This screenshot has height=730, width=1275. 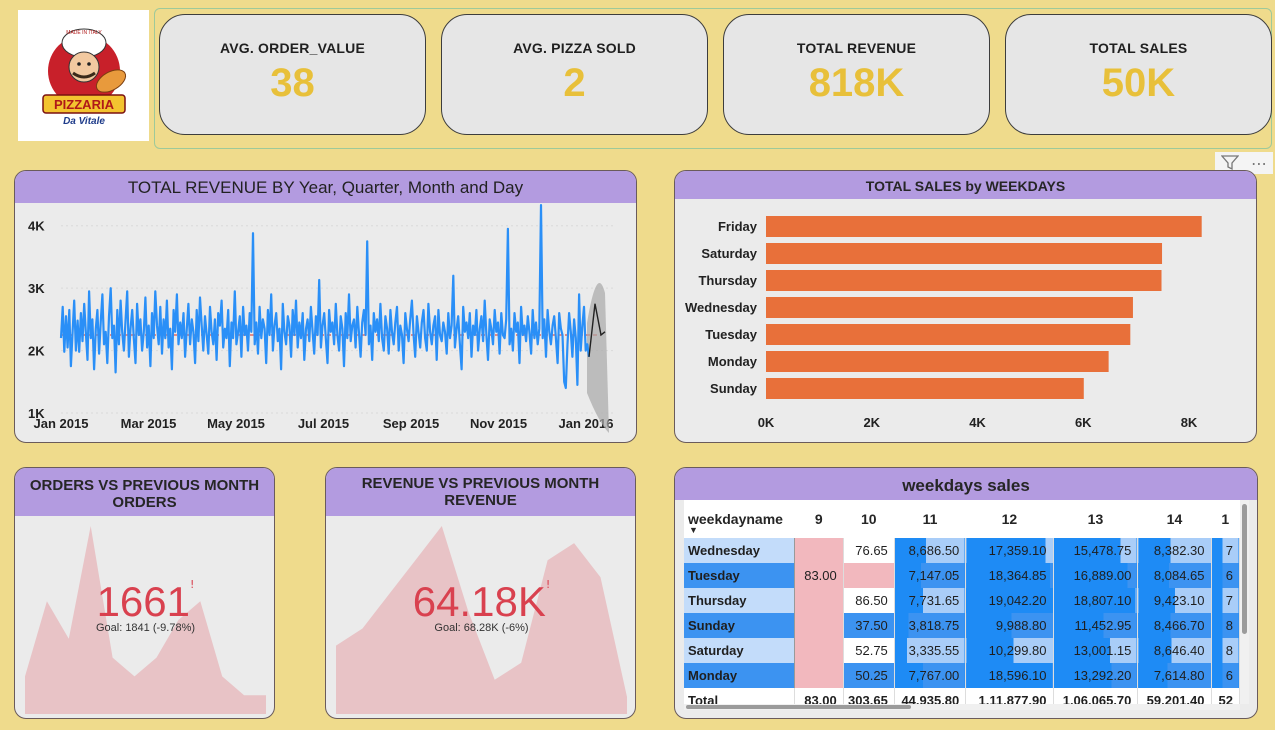 I want to click on x-tick-label: 0K, so click(x=766, y=422).